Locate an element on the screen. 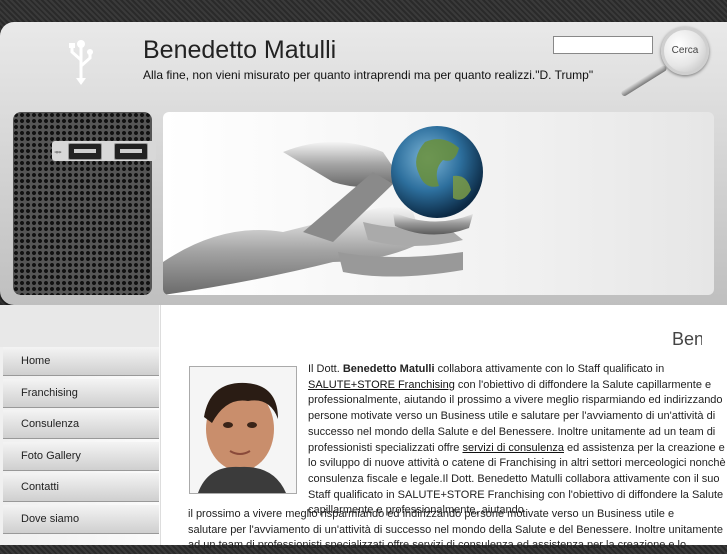 The image size is (727, 554). nav-item-contatti: Contatti is located at coordinates (81, 487).